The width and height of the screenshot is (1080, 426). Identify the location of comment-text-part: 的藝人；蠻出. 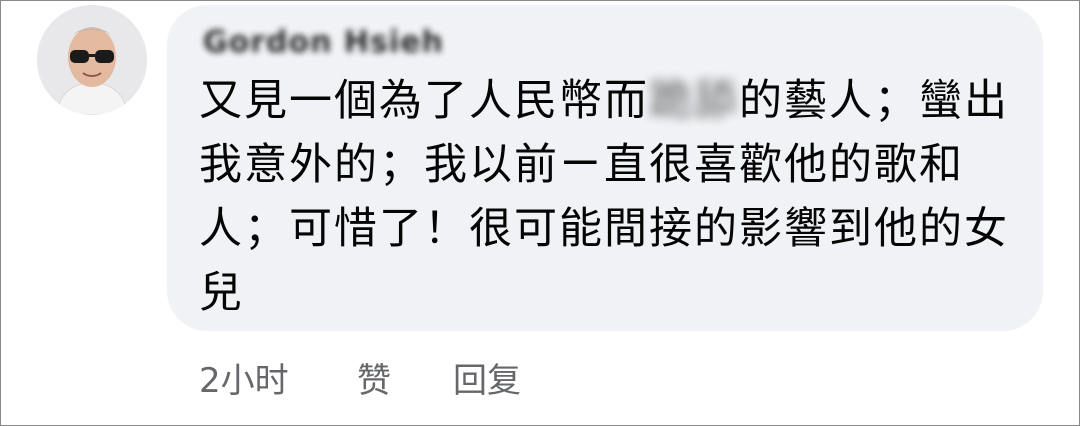
(874, 101).